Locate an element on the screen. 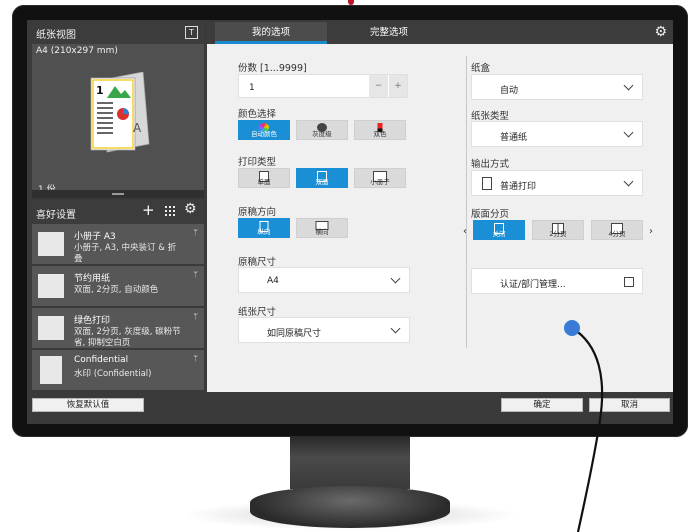 The image size is (700, 532). pointer-overlay is located at coordinates (584, 426).